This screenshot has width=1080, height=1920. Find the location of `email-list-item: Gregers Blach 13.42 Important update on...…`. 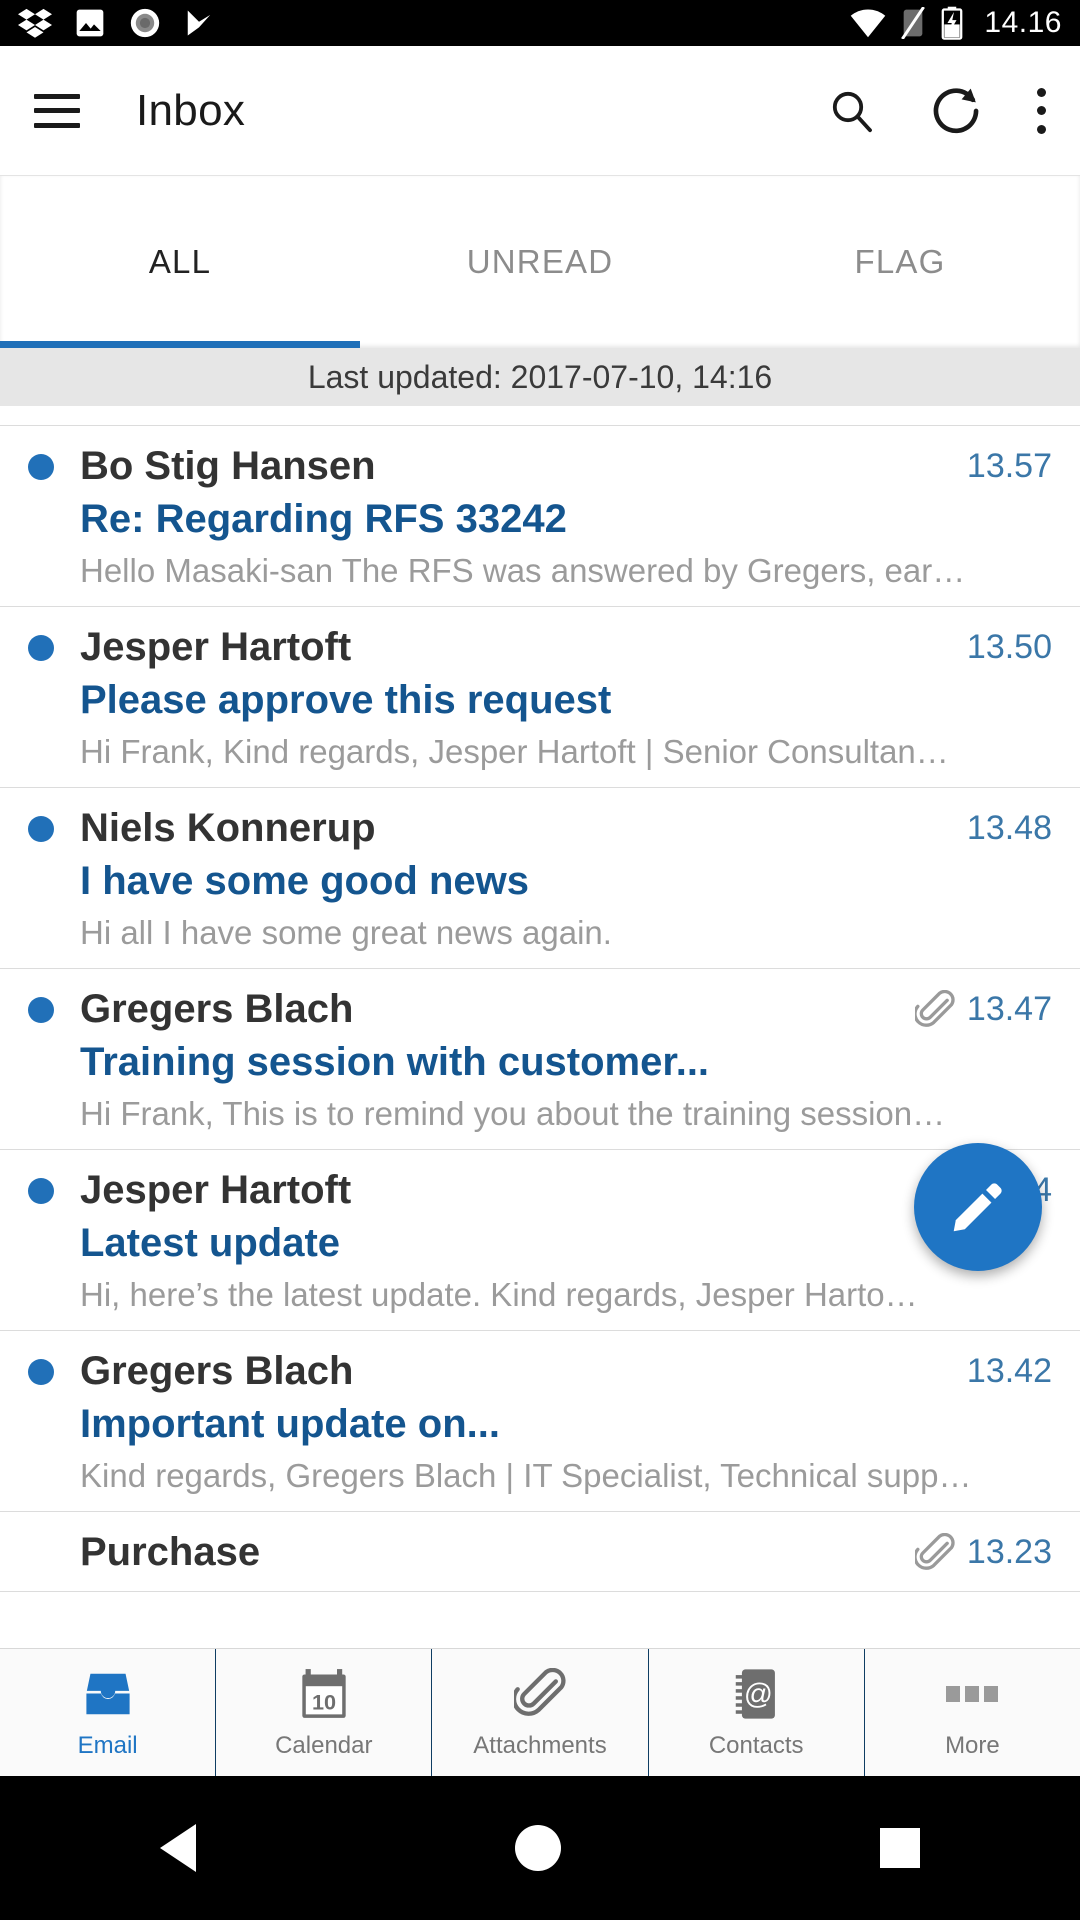

email-list-item: Gregers Blach 13.42 Important update on...… is located at coordinates (540, 1421).